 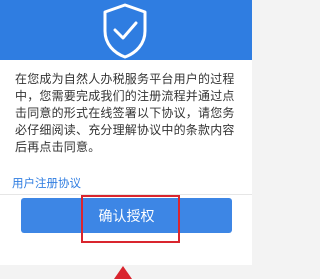 What do you see at coordinates (46, 183) in the screenshot?
I see `user-registration-agreement-link: 用户注册协议` at bounding box center [46, 183].